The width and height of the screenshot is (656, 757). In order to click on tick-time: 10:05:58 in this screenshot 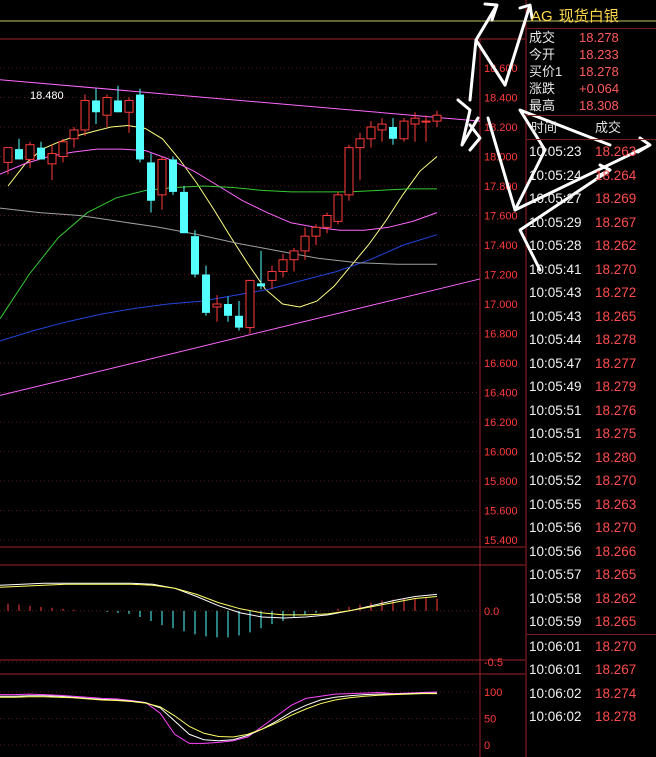, I will do `click(555, 598)`.